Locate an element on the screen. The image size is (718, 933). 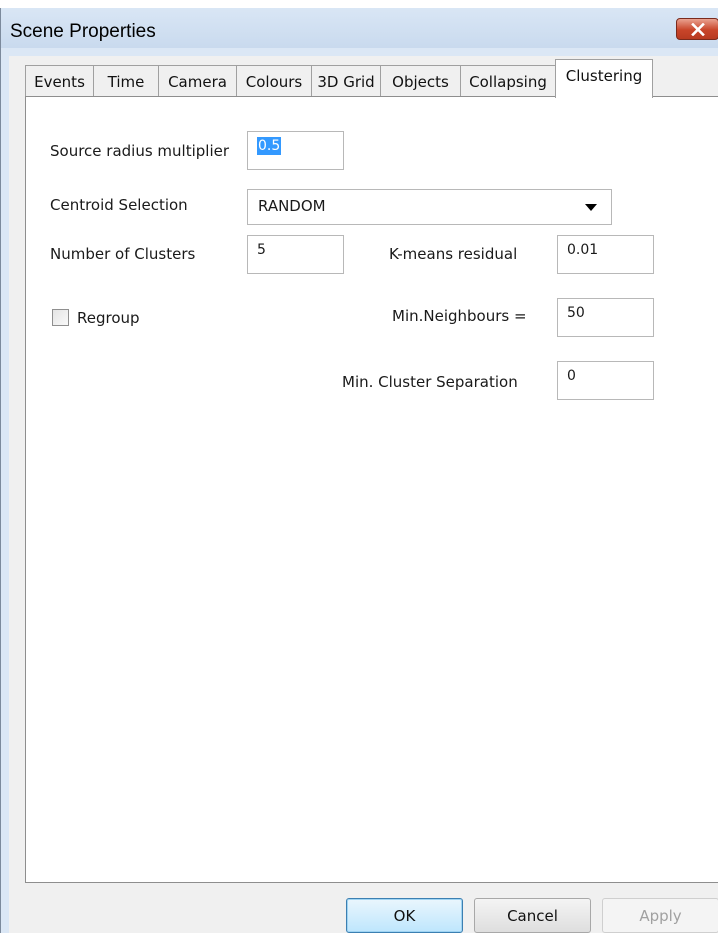
min-cluster-separation-input: 0 is located at coordinates (605, 380).